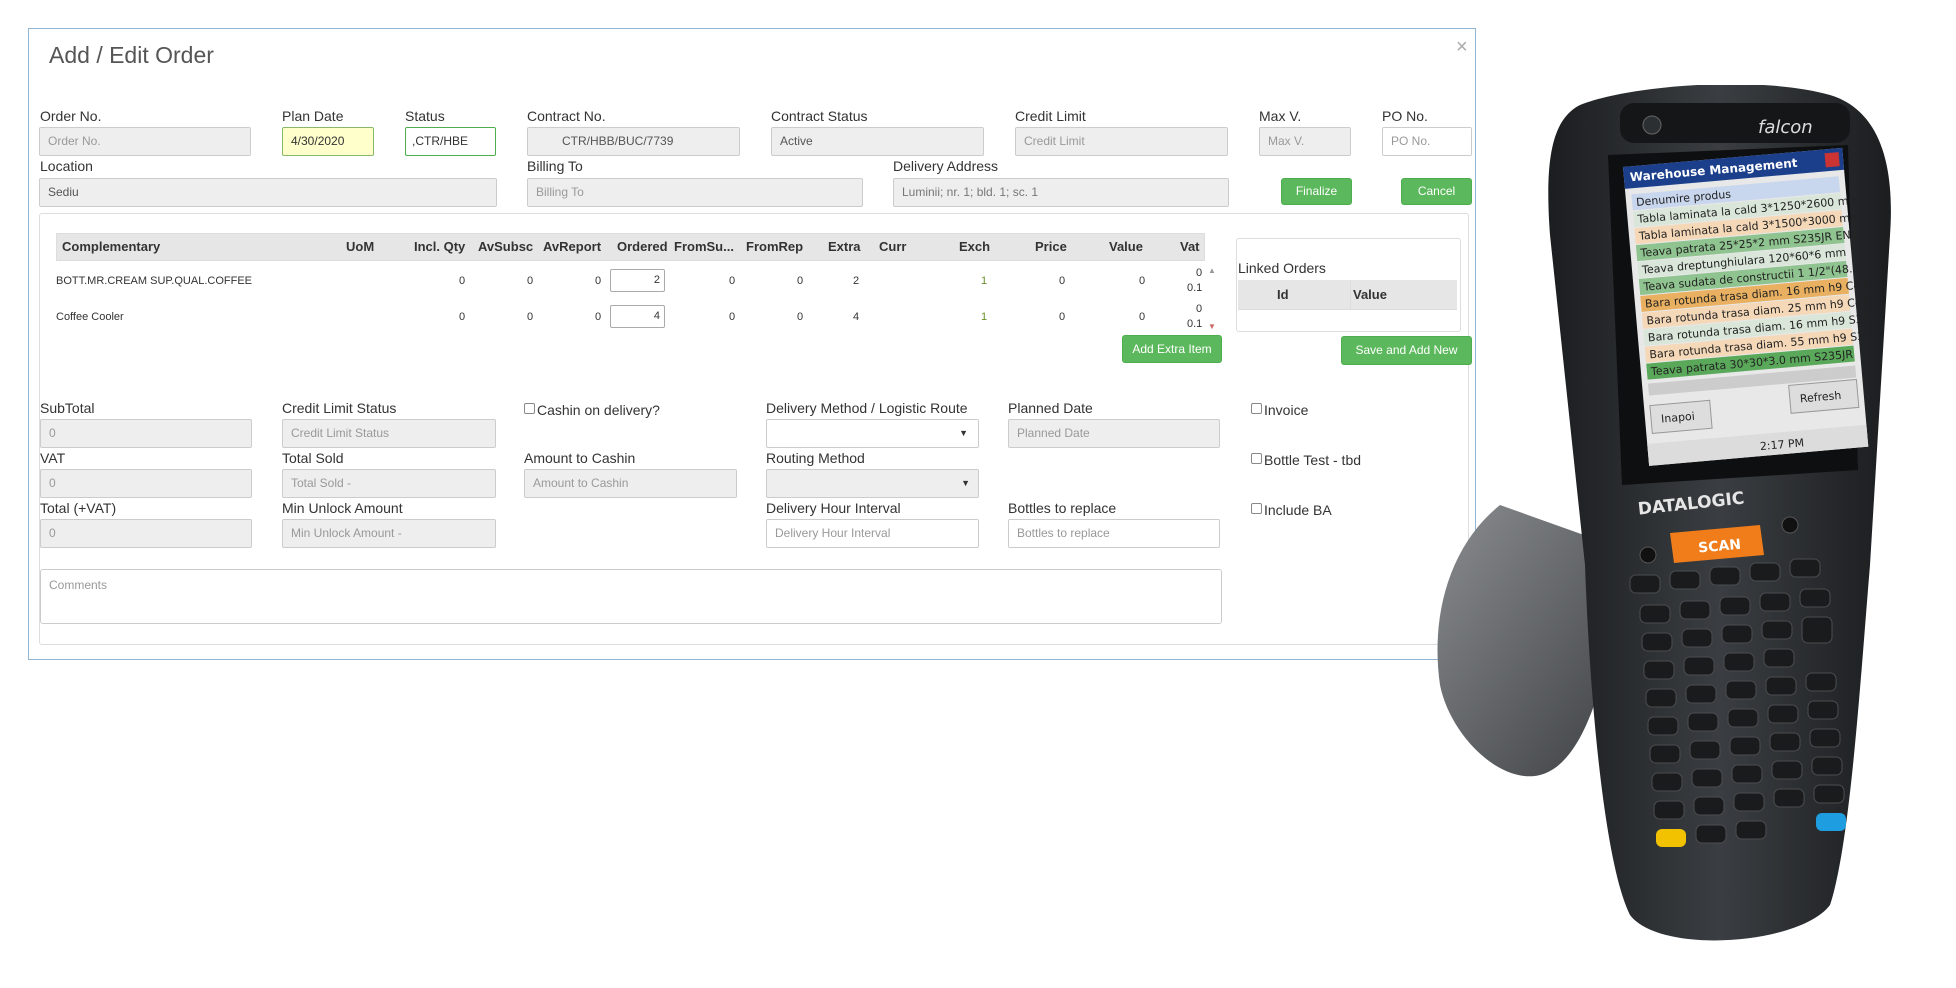 This screenshot has width=1956, height=988. I want to click on billing-to-label: Billing To, so click(555, 166).